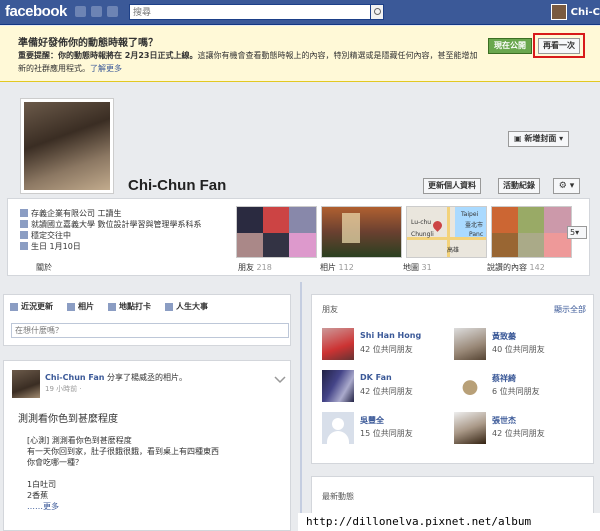  I want to click on post-action: 分享了楊威丞的相片。, so click(146, 377).